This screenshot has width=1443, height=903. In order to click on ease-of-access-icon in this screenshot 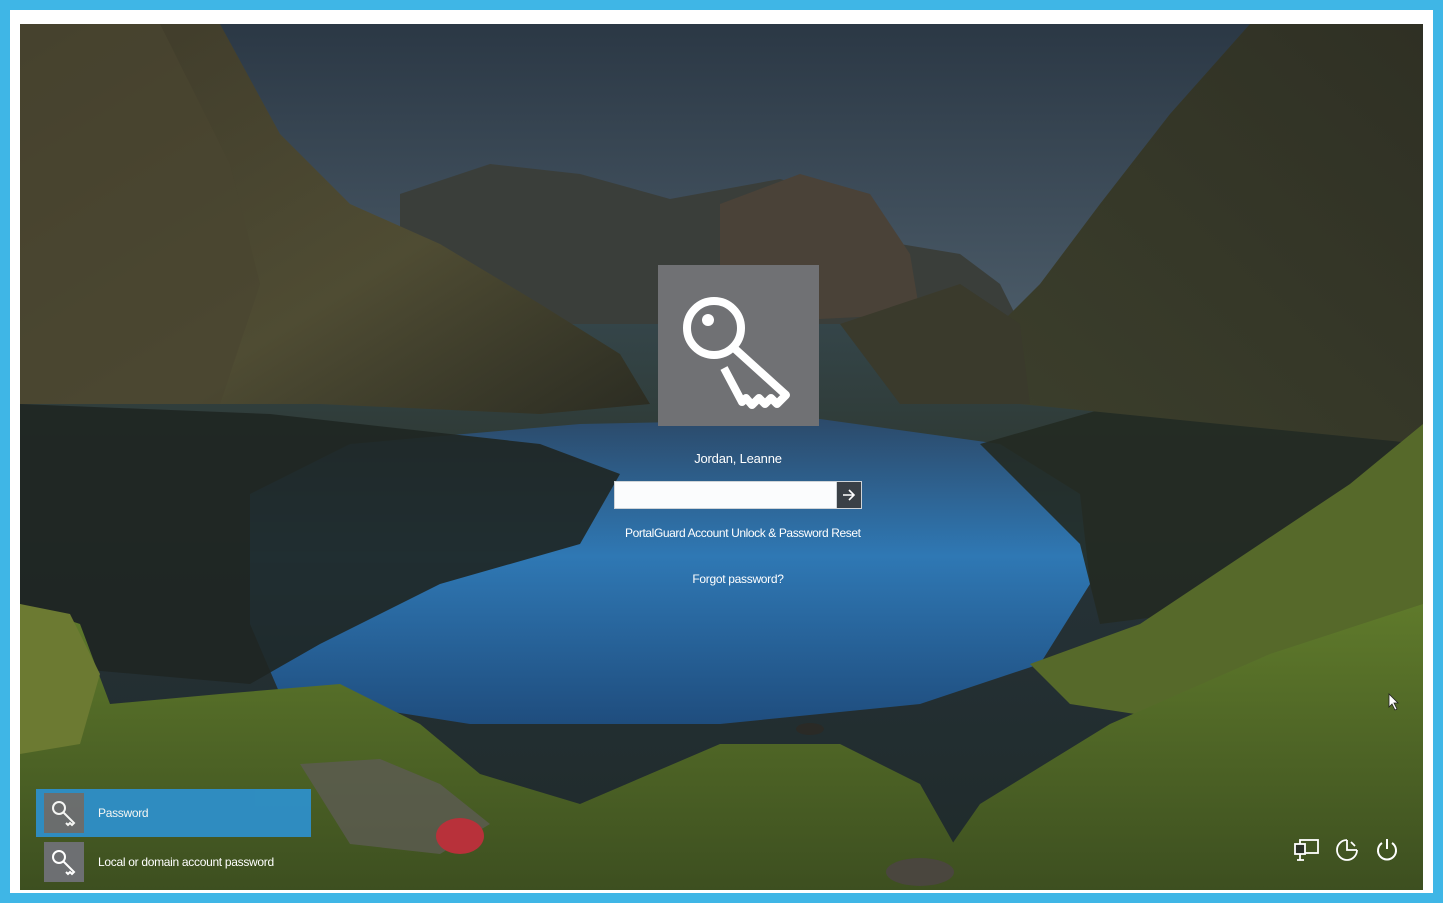, I will do `click(1347, 850)`.